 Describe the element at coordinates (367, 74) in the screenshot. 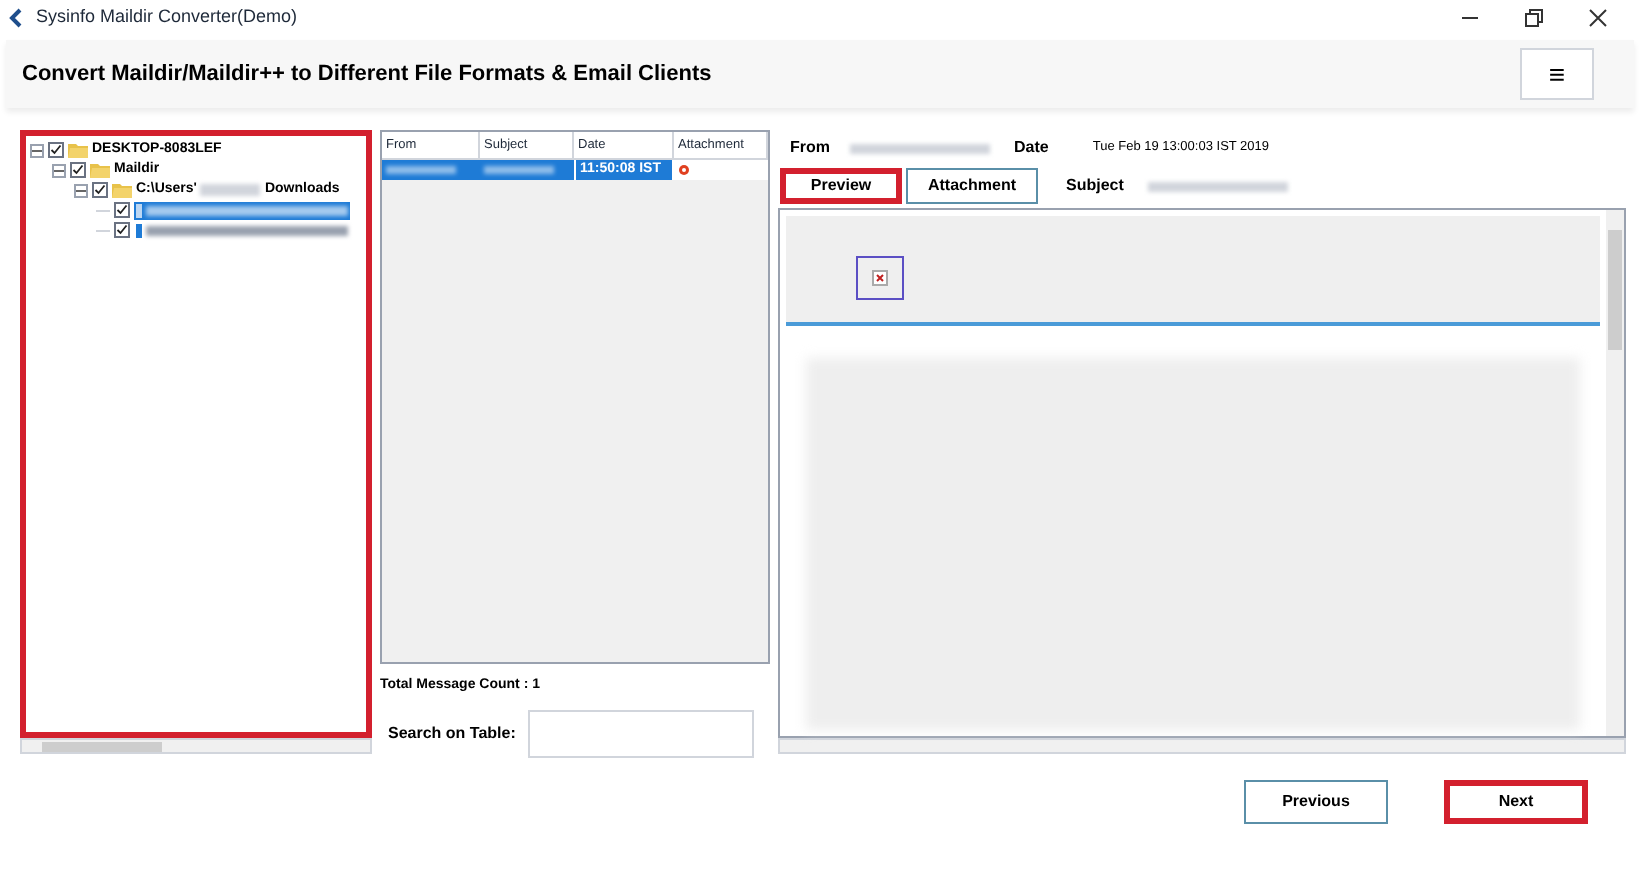

I see `header-title: Convert Maildir/Maildir++ to Different File Formats & Email Clients` at that location.